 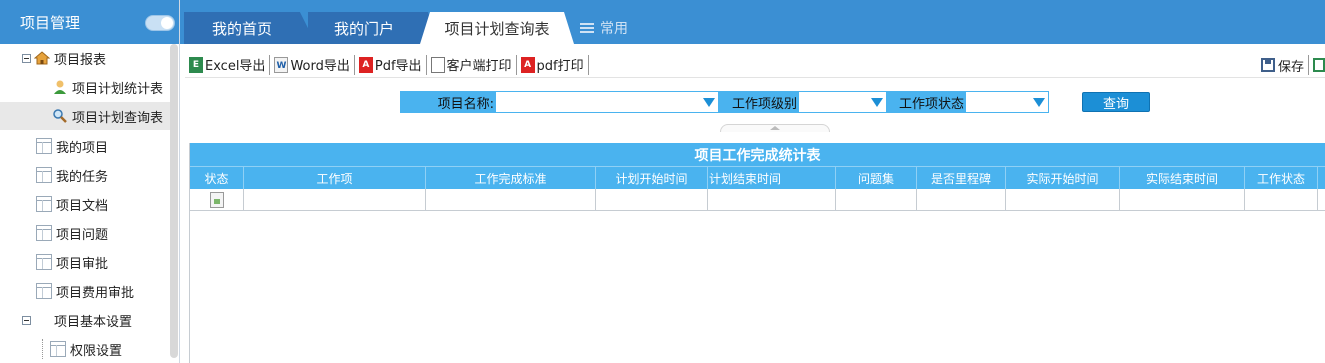 I want to click on sidebar-item-basic-settings: 项目基本设置, so click(x=77, y=320).